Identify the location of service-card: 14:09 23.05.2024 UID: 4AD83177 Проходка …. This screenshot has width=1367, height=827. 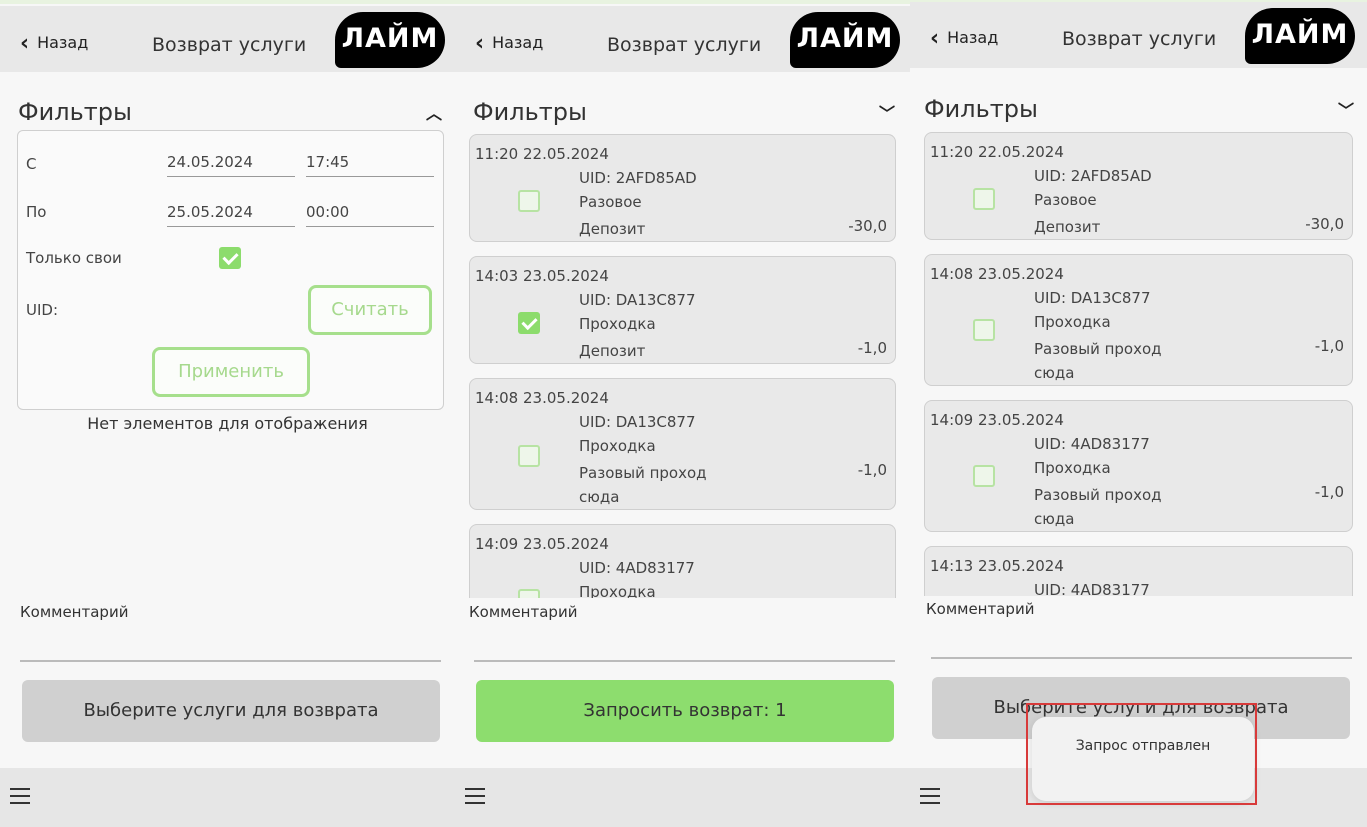
(1138, 466).